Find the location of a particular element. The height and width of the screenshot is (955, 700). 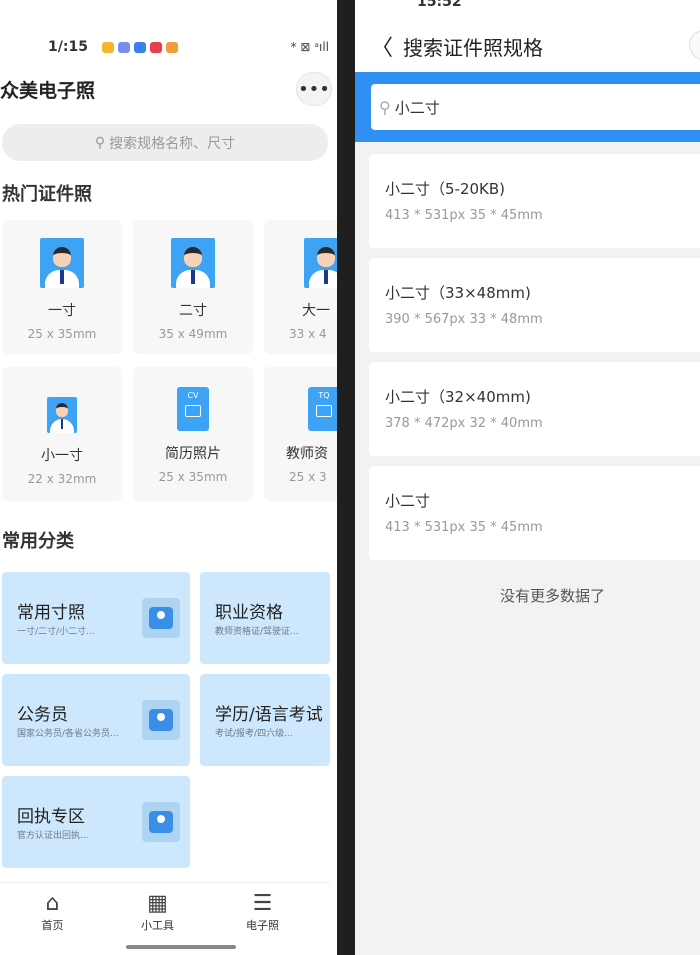

system-status-icons: * ⊠ ᵃıll is located at coordinates (309, 47).